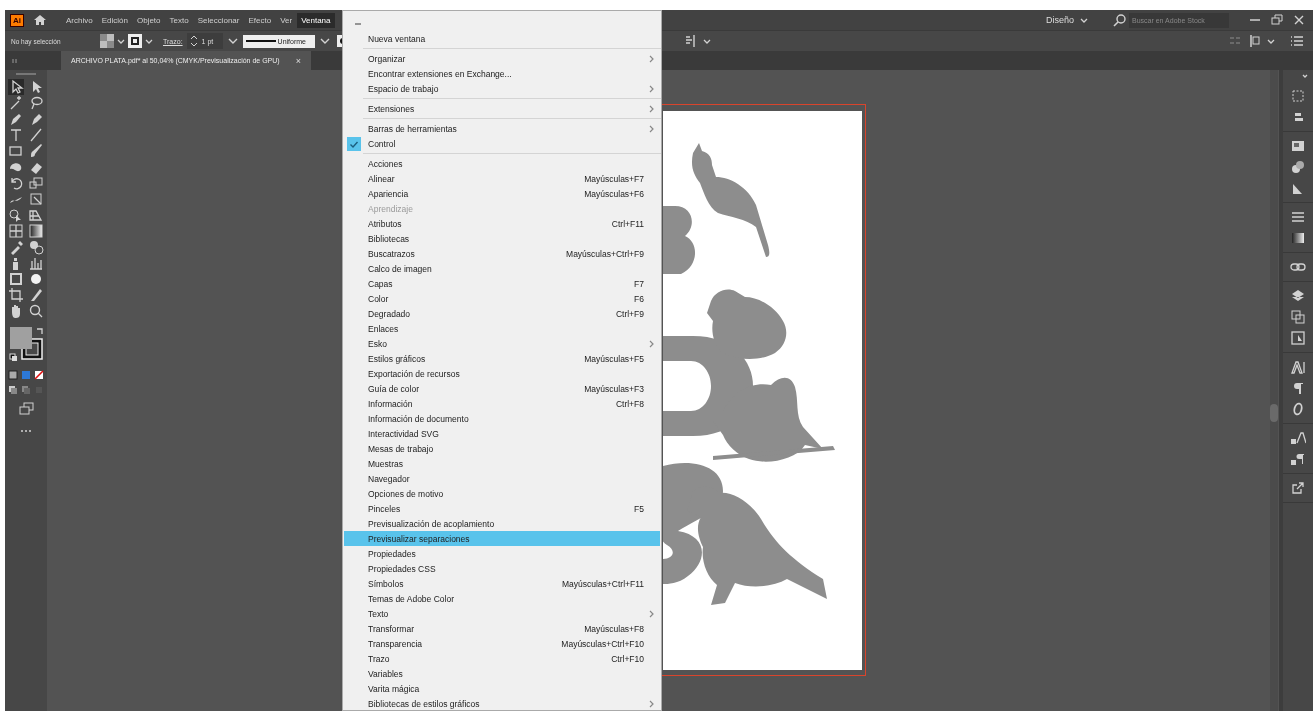  I want to click on menu-item: Previsualización de acoplamiento, so click(502, 523).